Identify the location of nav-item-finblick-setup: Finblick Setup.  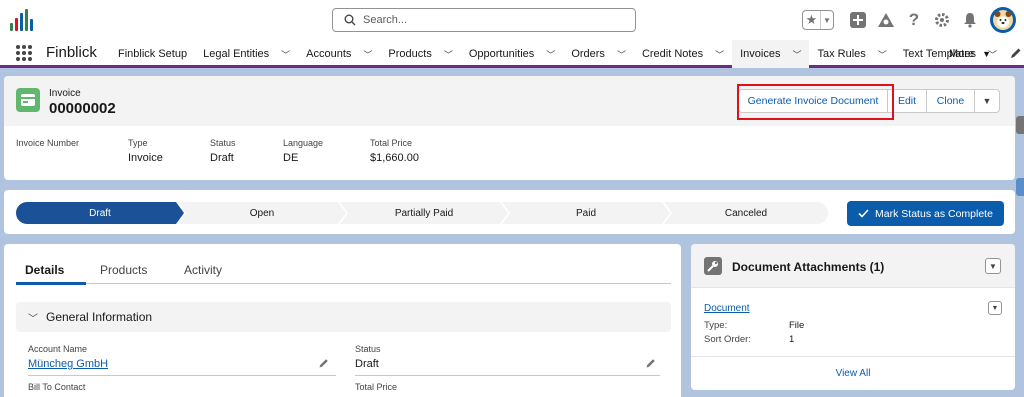
(152, 54).